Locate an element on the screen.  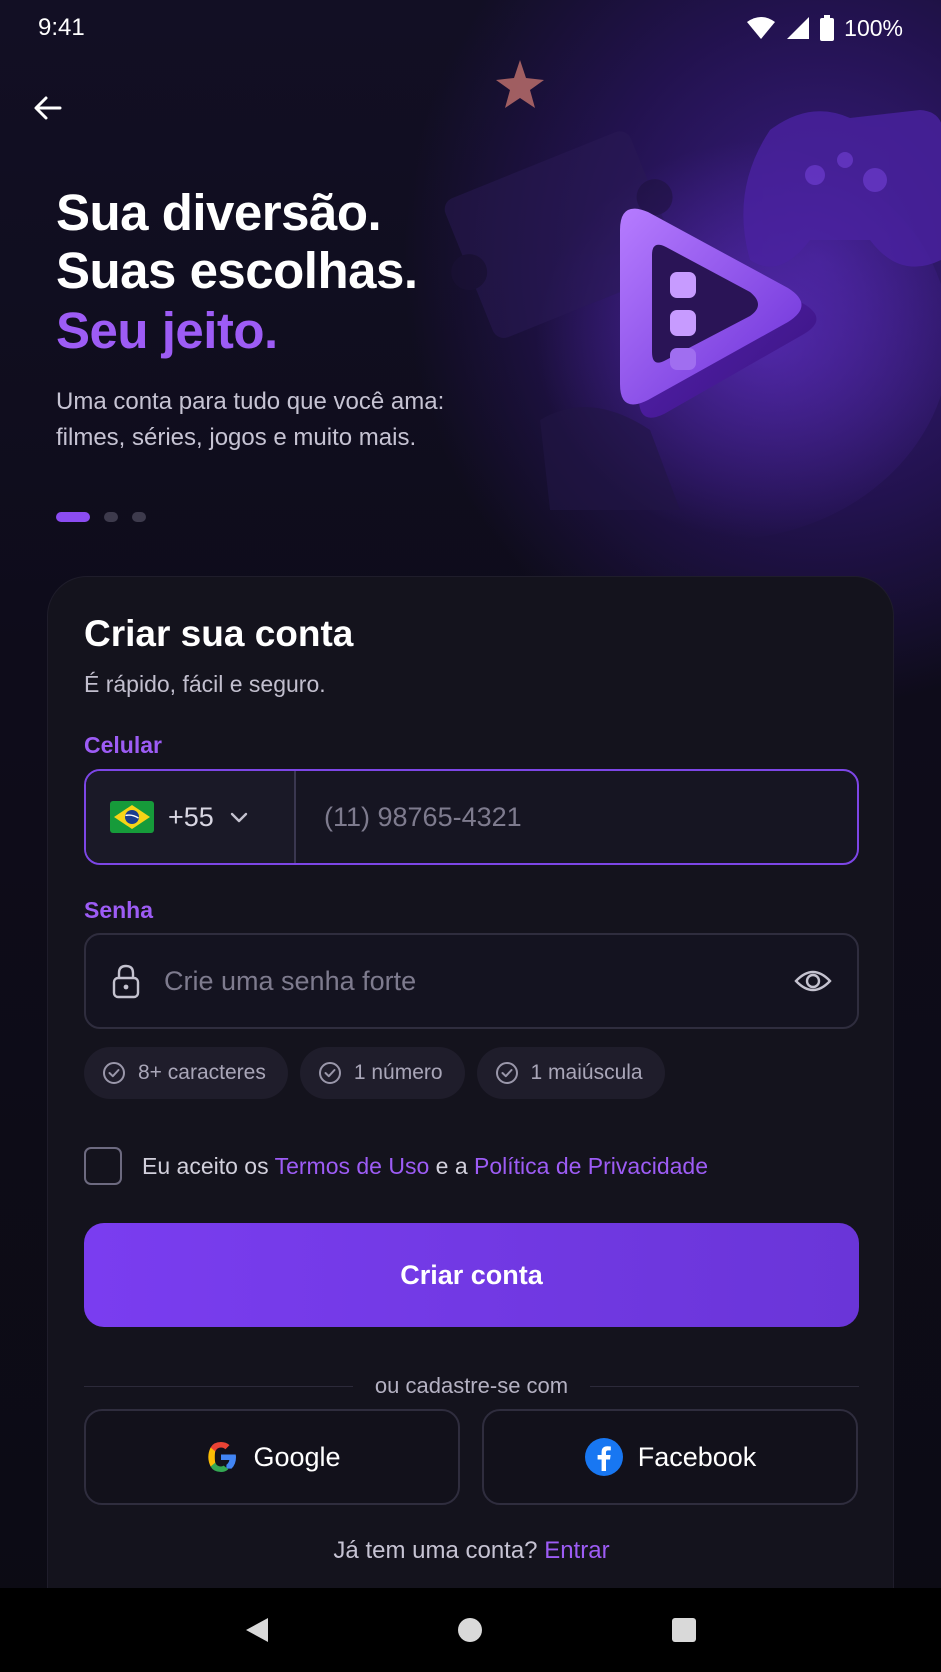
square-recents-icon is located at coordinates (684, 1630).